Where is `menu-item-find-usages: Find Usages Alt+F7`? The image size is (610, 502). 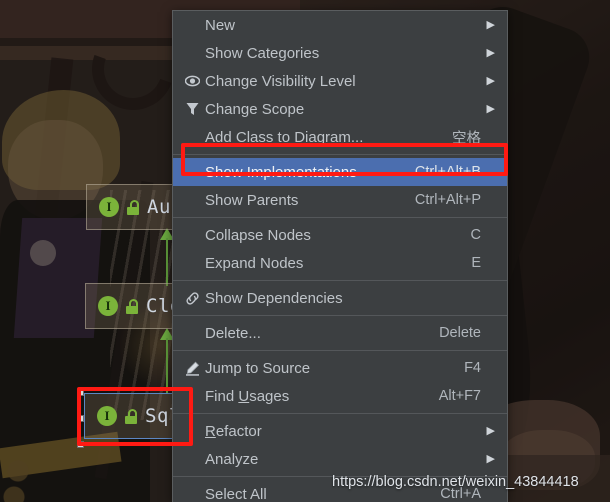
menu-item-find-usages: Find Usages Alt+F7 is located at coordinates (340, 396).